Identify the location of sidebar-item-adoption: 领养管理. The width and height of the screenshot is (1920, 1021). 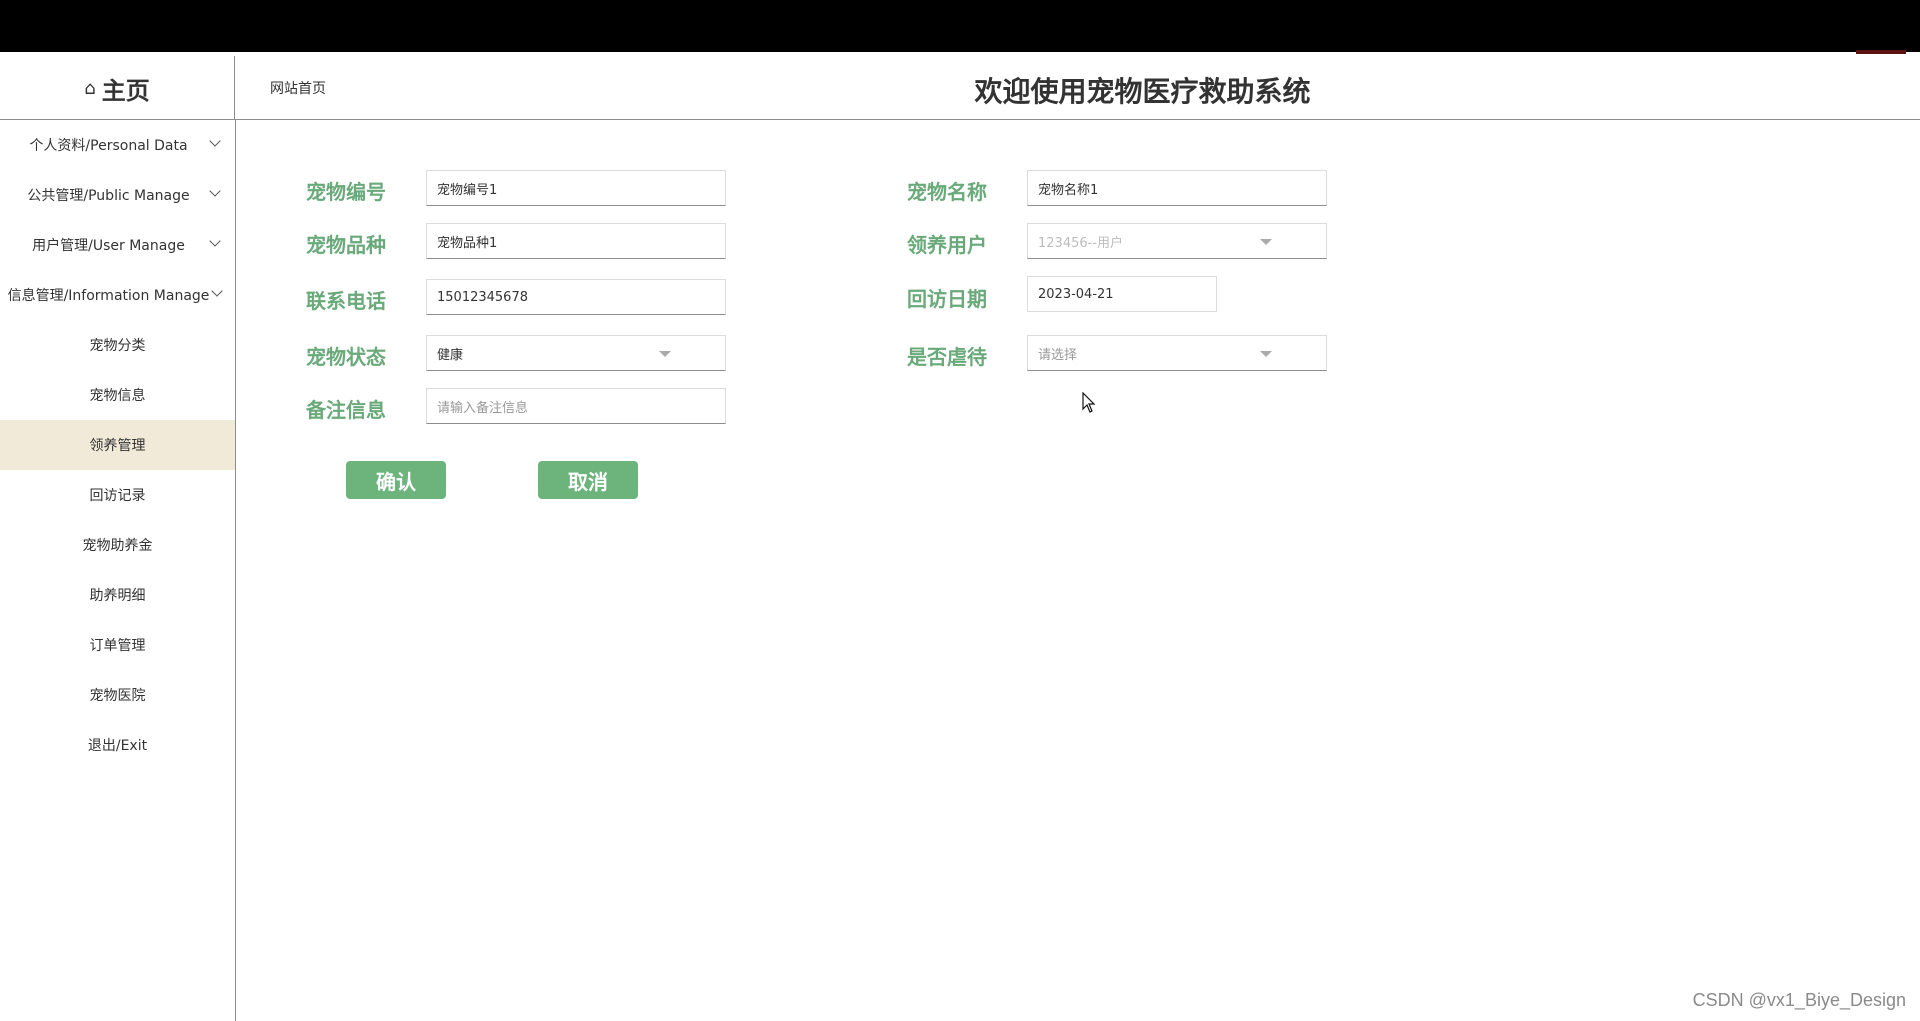
(117, 445).